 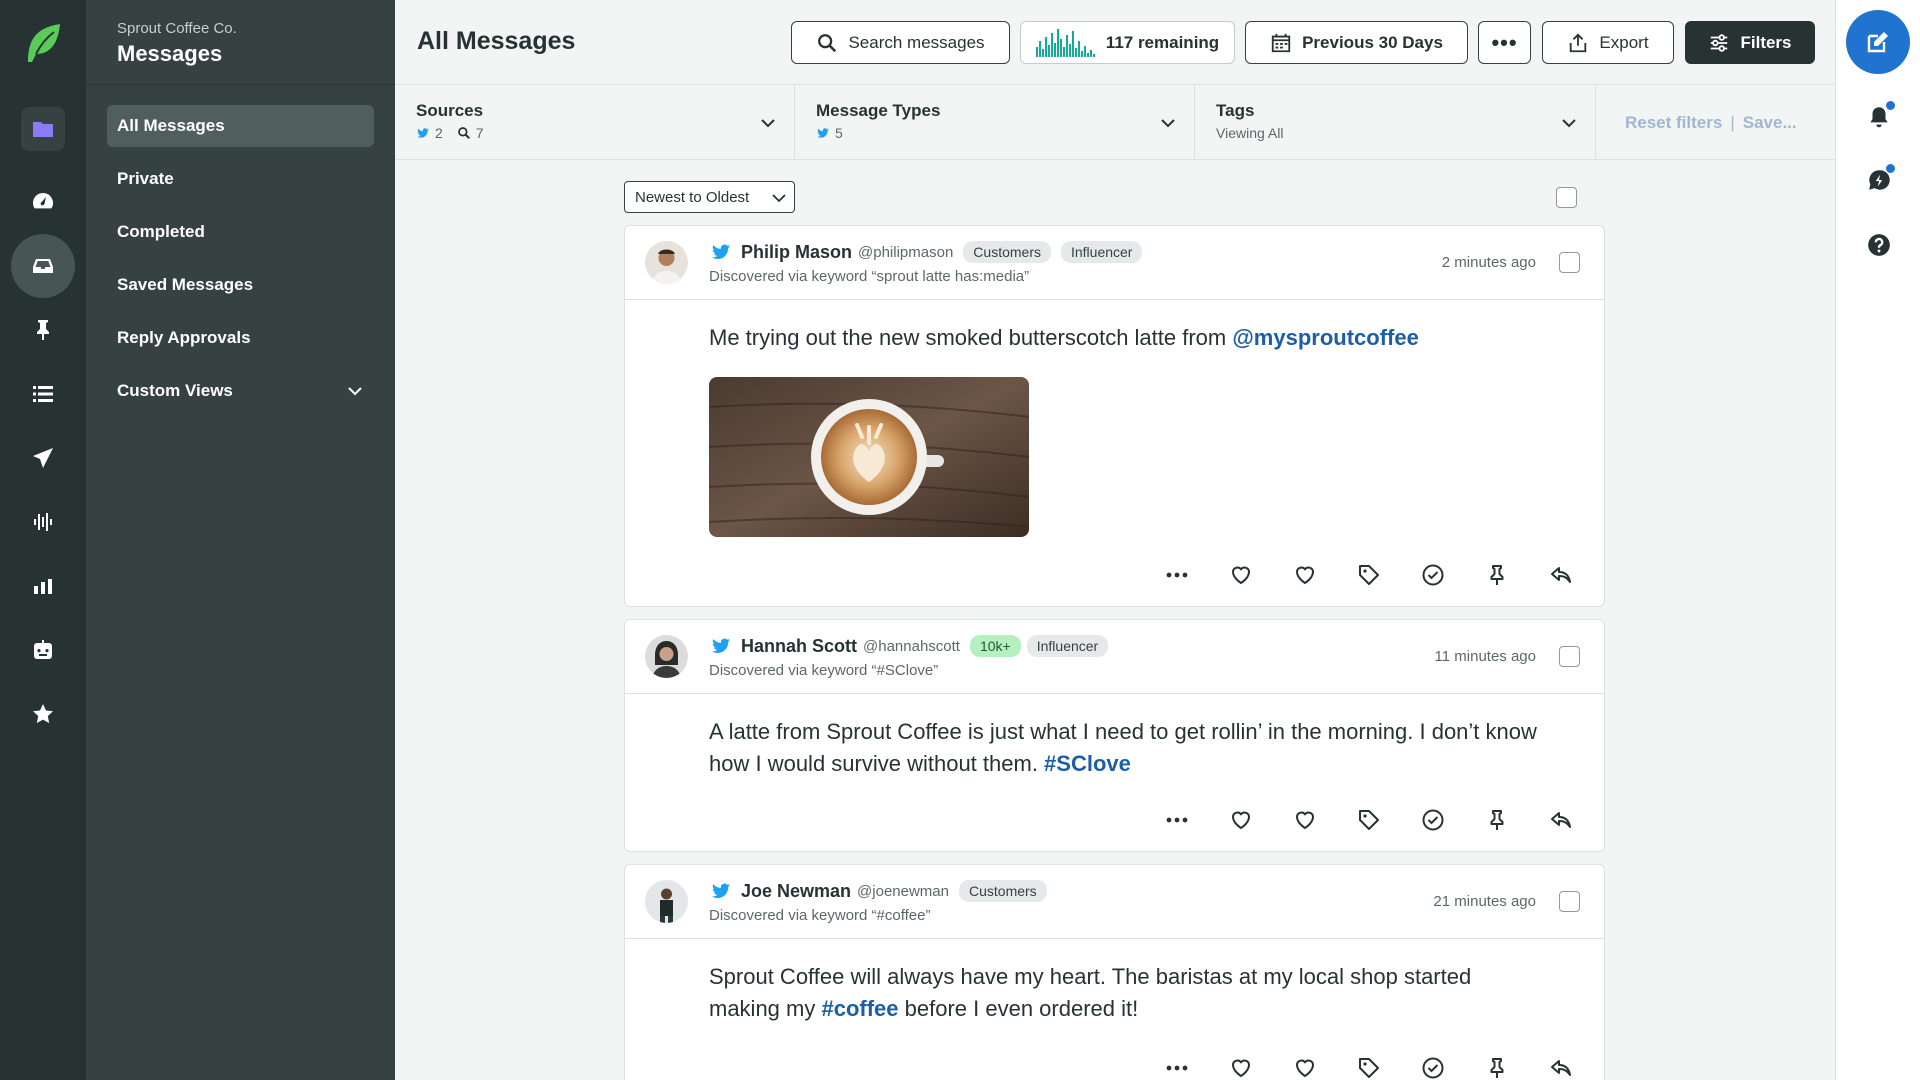 What do you see at coordinates (43, 201) in the screenshot?
I see `rail-dashboard` at bounding box center [43, 201].